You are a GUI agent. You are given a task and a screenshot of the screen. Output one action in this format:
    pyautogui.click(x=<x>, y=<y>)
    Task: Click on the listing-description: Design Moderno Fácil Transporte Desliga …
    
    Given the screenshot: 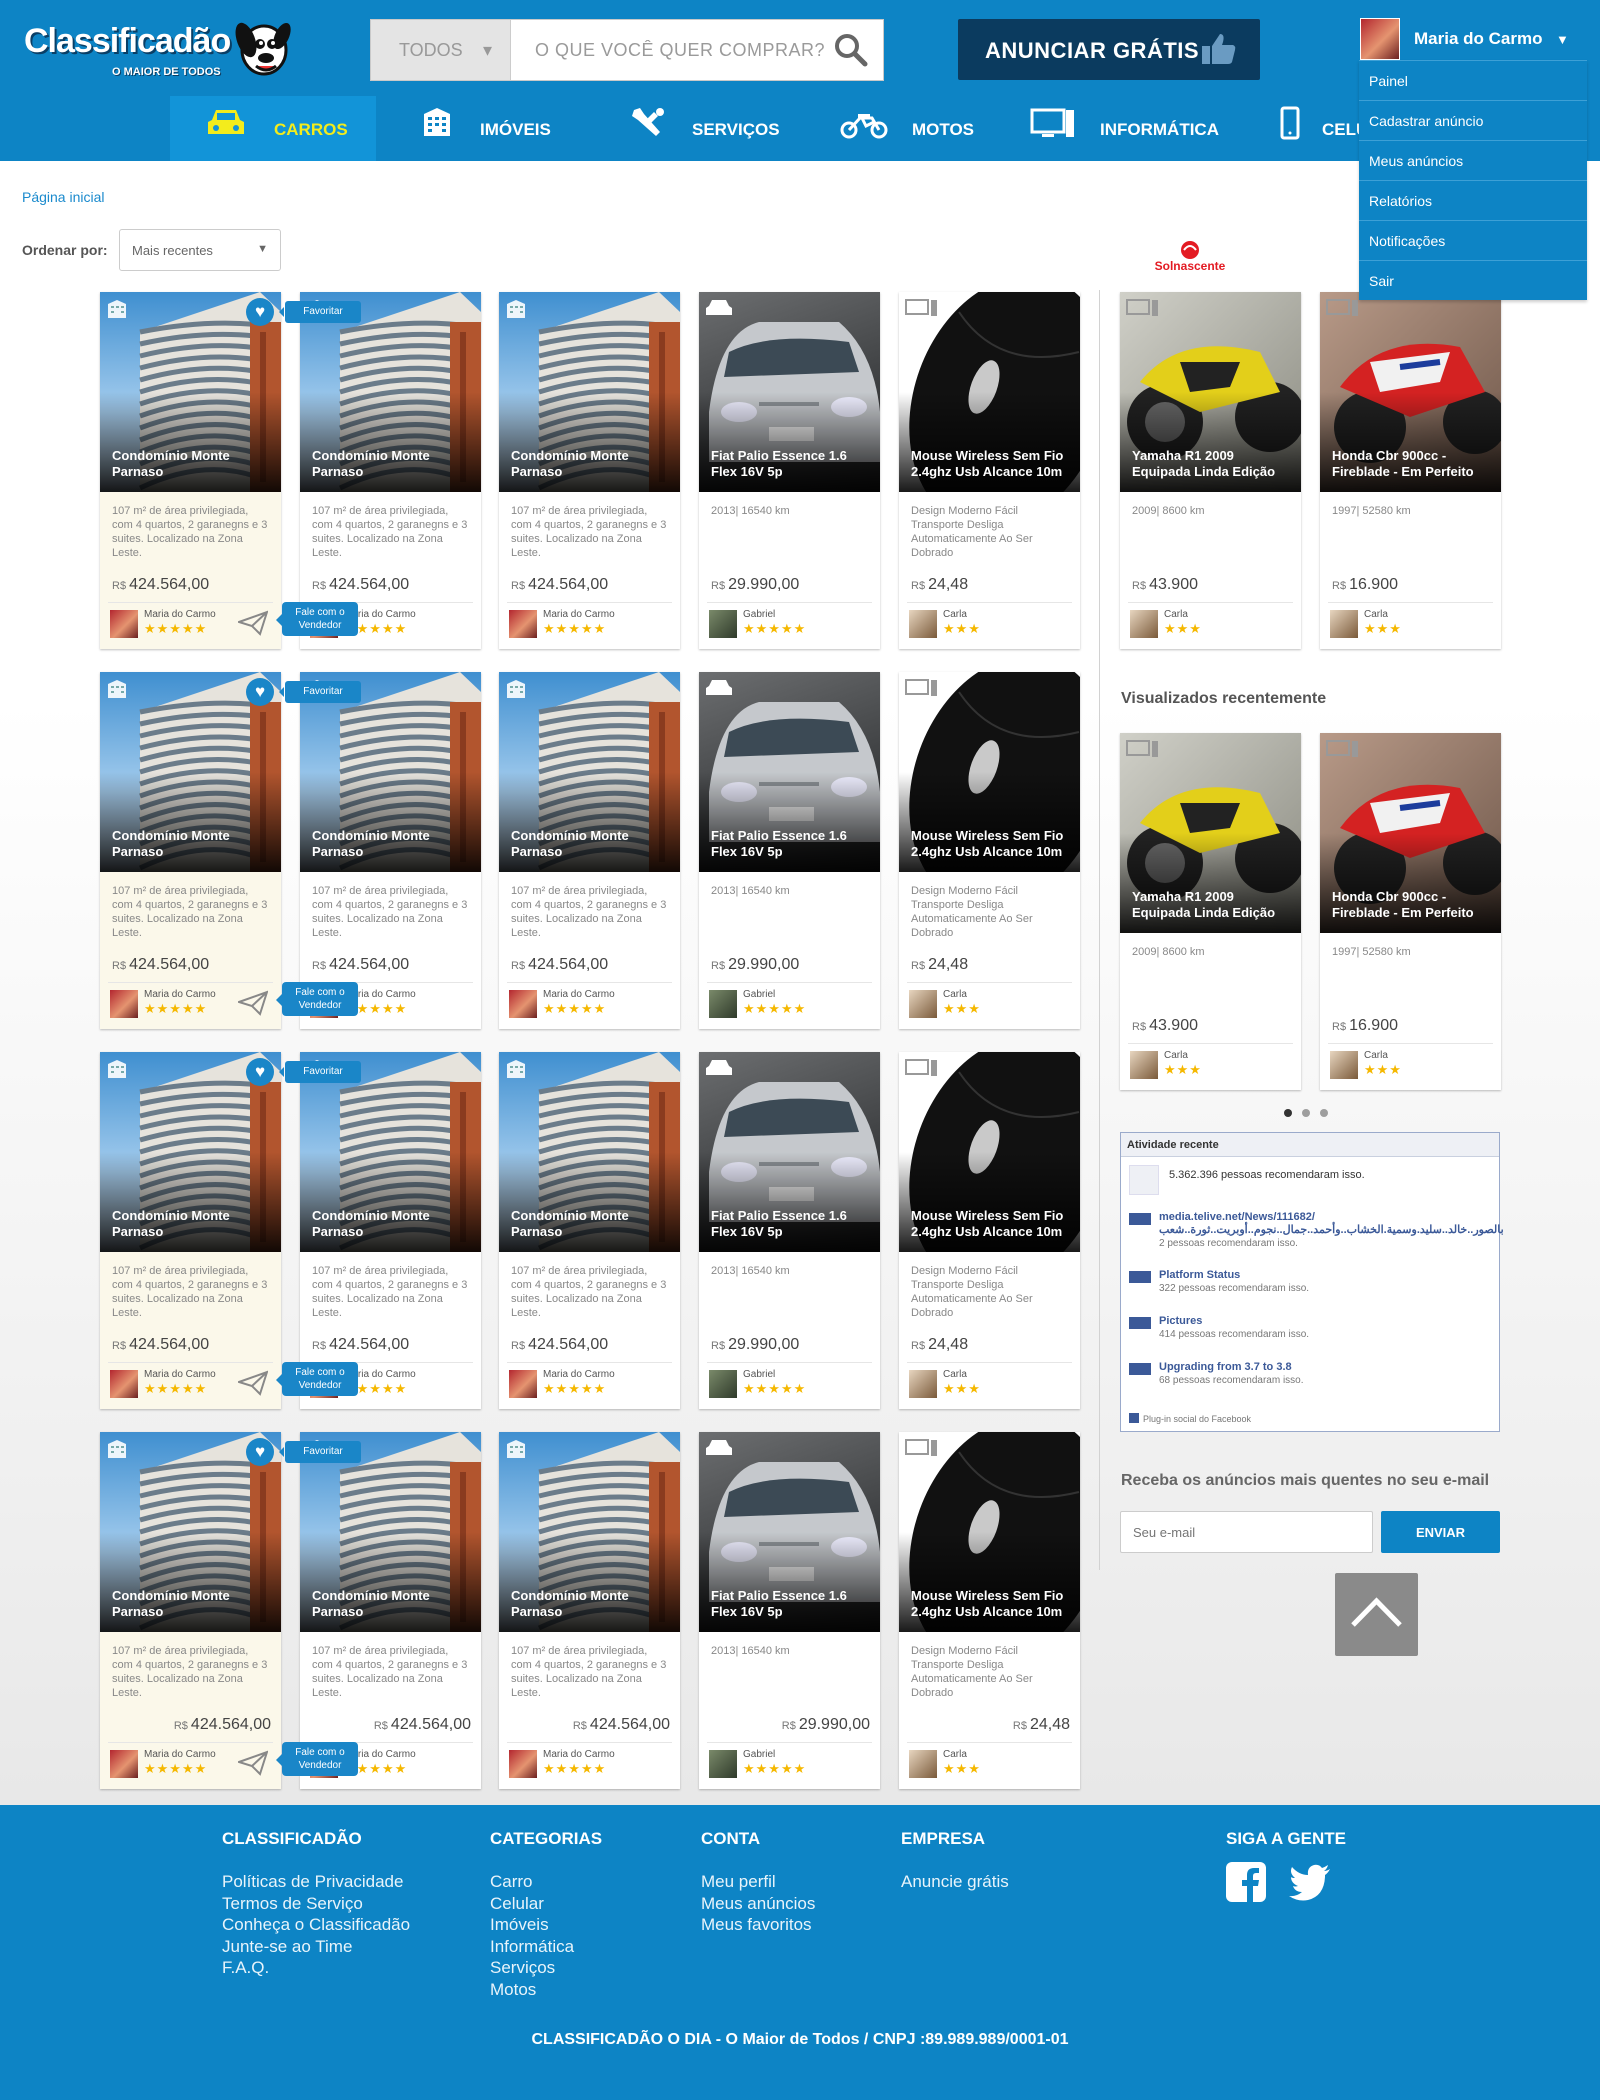 What is the action you would take?
    pyautogui.click(x=972, y=1672)
    